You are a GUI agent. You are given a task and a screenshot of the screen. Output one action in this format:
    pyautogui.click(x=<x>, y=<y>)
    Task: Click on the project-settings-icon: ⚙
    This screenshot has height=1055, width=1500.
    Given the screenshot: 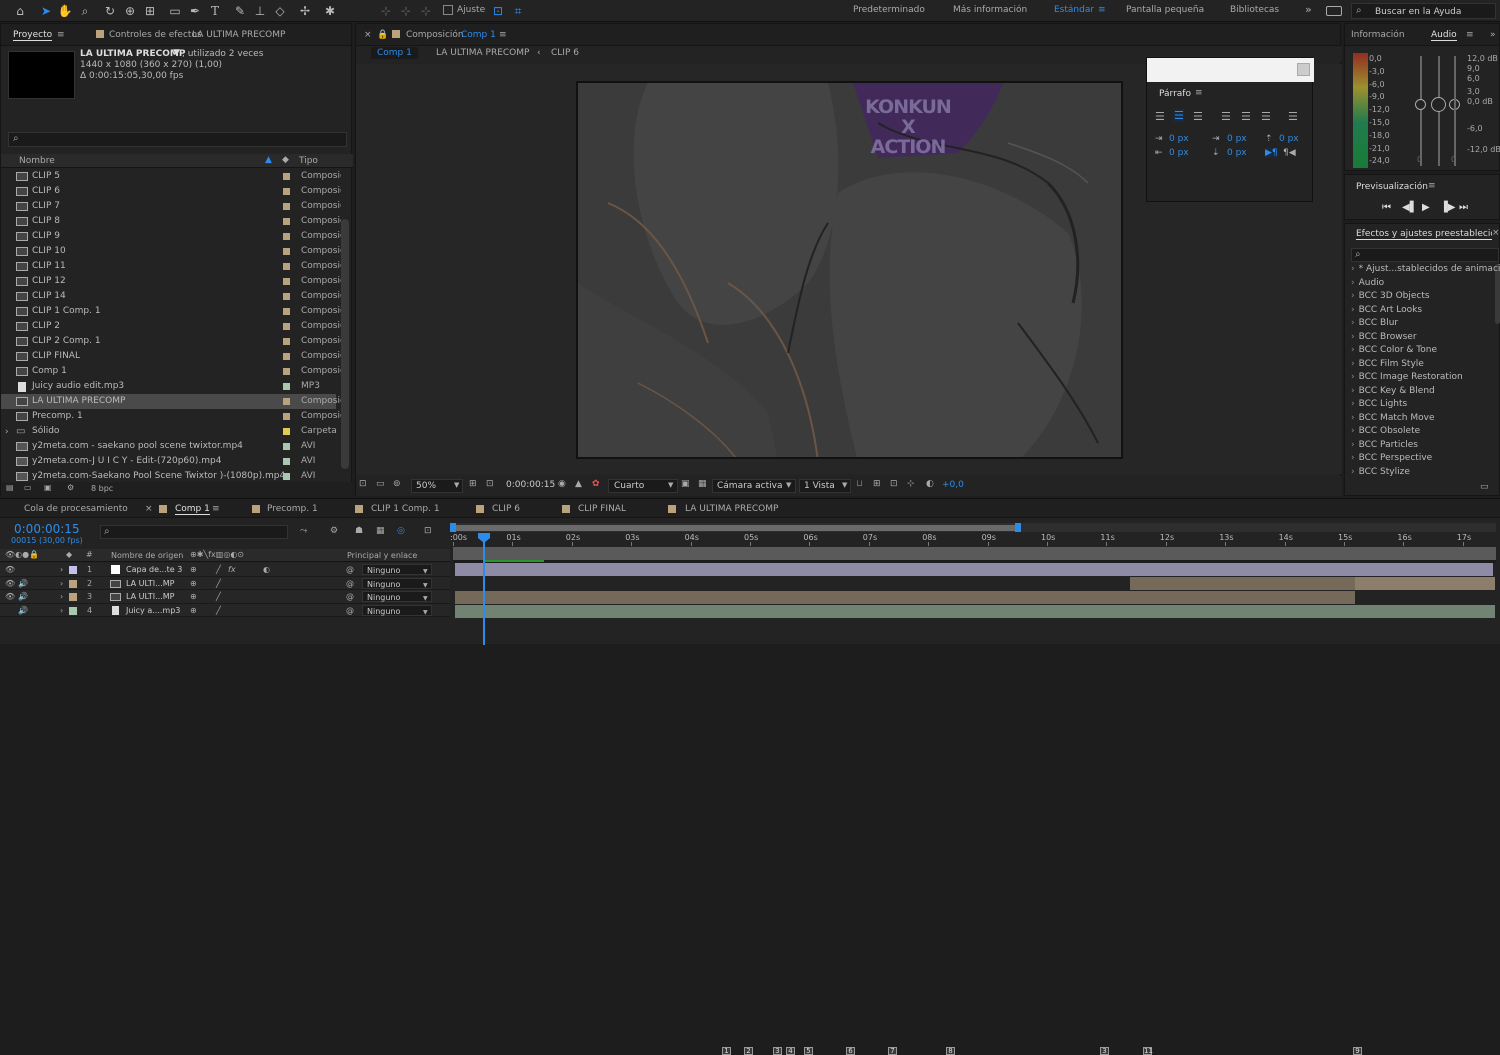 What is the action you would take?
    pyautogui.click(x=70, y=487)
    